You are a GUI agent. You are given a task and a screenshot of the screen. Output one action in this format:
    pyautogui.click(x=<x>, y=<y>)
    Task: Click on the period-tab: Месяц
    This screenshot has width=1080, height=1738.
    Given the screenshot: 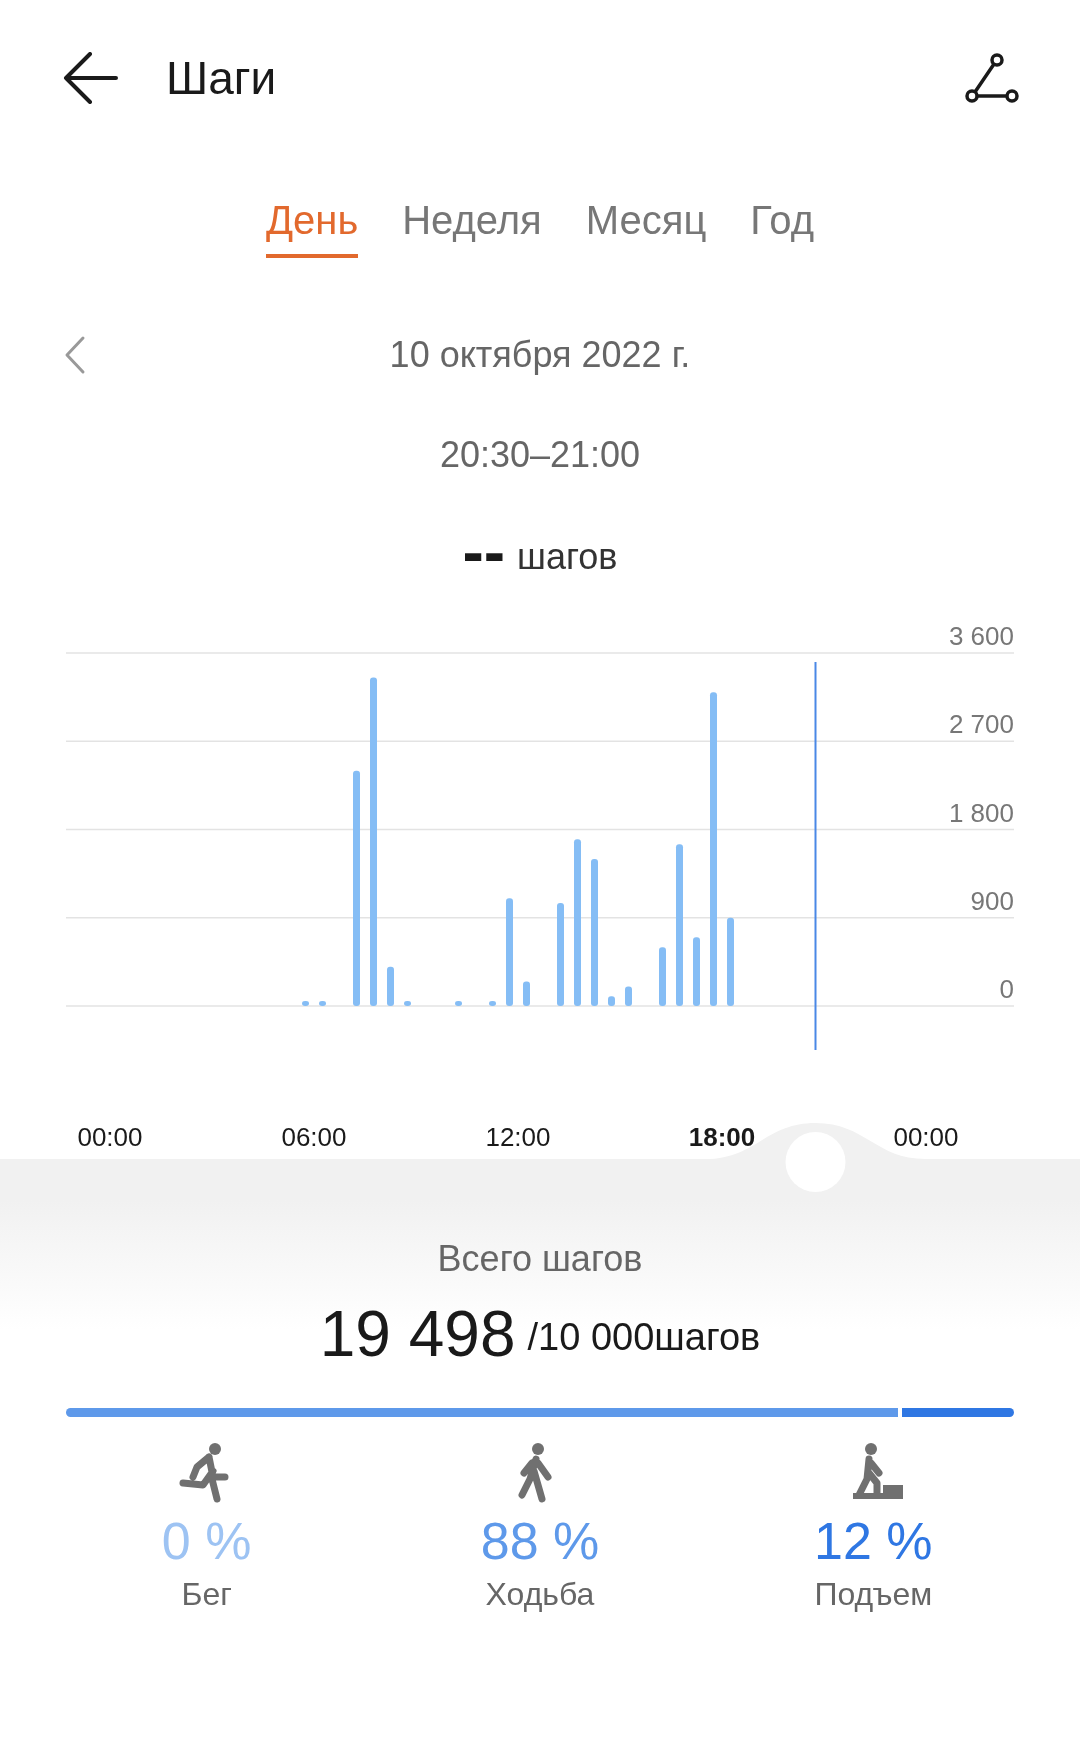 What is the action you would take?
    pyautogui.click(x=646, y=228)
    